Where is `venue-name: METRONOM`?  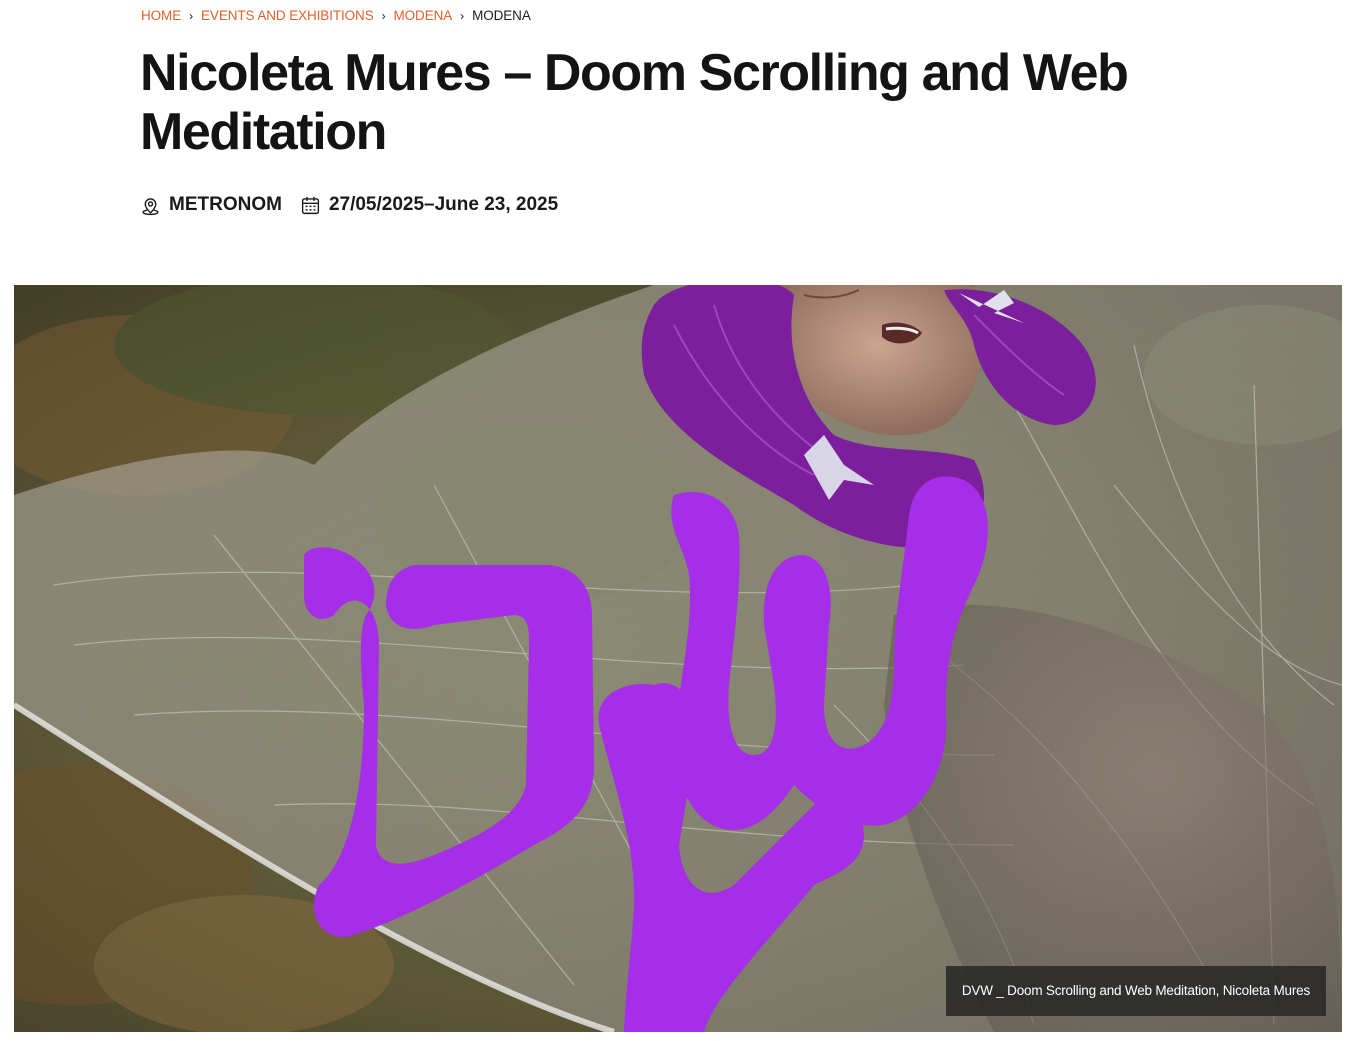
venue-name: METRONOM is located at coordinates (225, 205).